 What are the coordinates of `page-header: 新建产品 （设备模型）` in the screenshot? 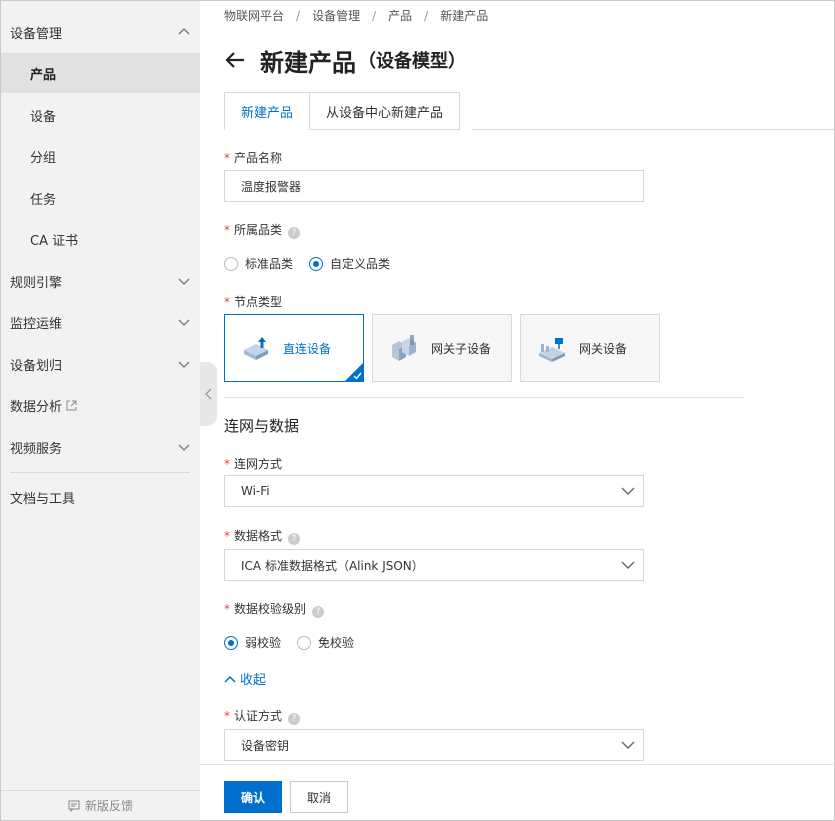 It's located at (345, 60).